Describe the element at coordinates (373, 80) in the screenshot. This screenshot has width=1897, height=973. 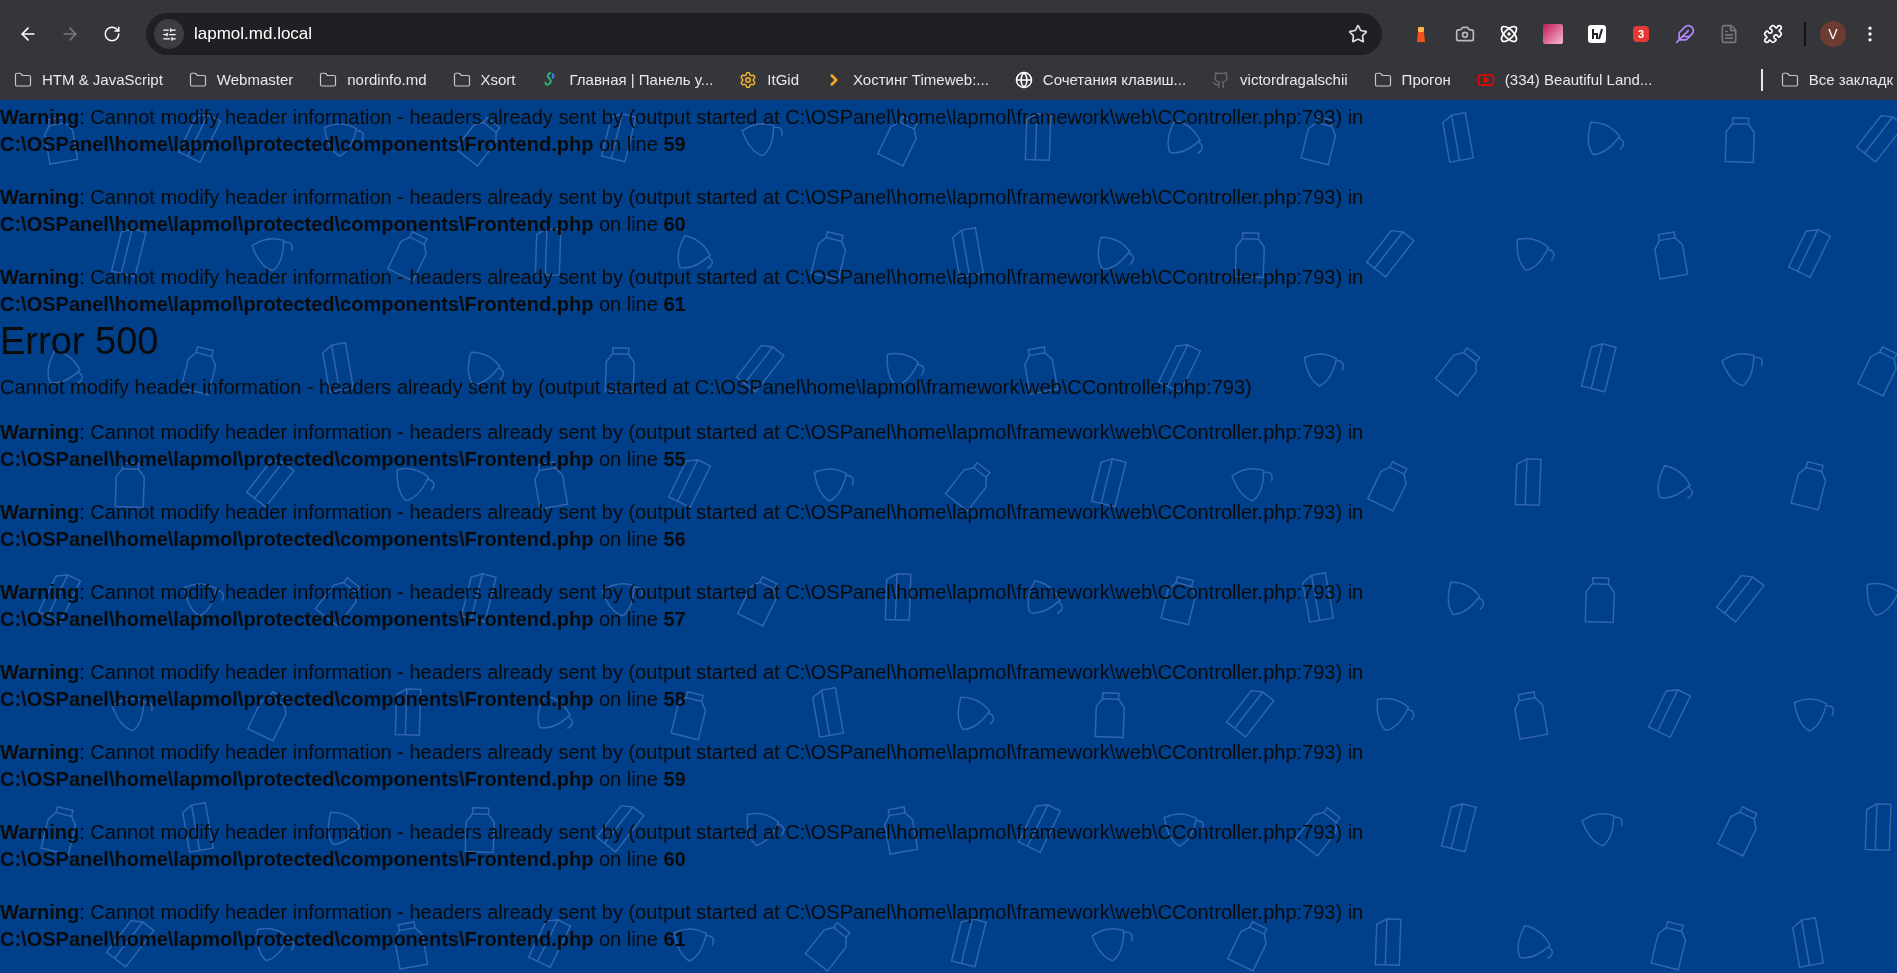
I see `bookmark-link: nordinfo.md` at that location.